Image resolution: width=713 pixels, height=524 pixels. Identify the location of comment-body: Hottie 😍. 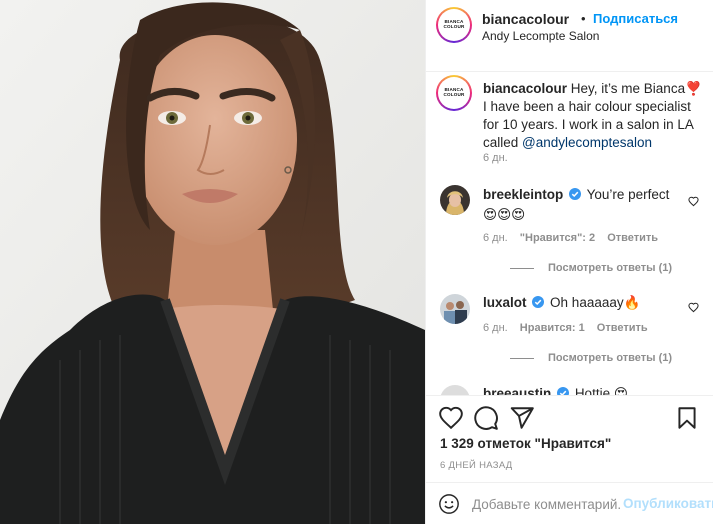
(601, 390).